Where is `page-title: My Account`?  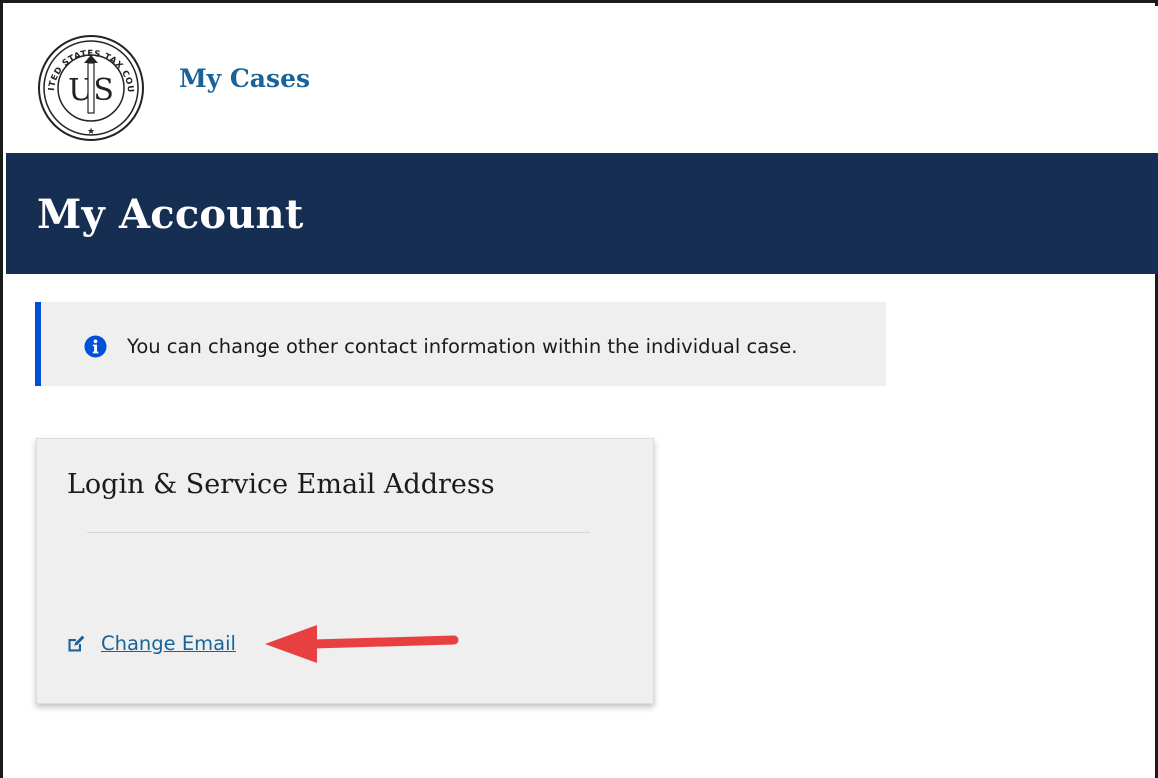 page-title: My Account is located at coordinates (170, 214).